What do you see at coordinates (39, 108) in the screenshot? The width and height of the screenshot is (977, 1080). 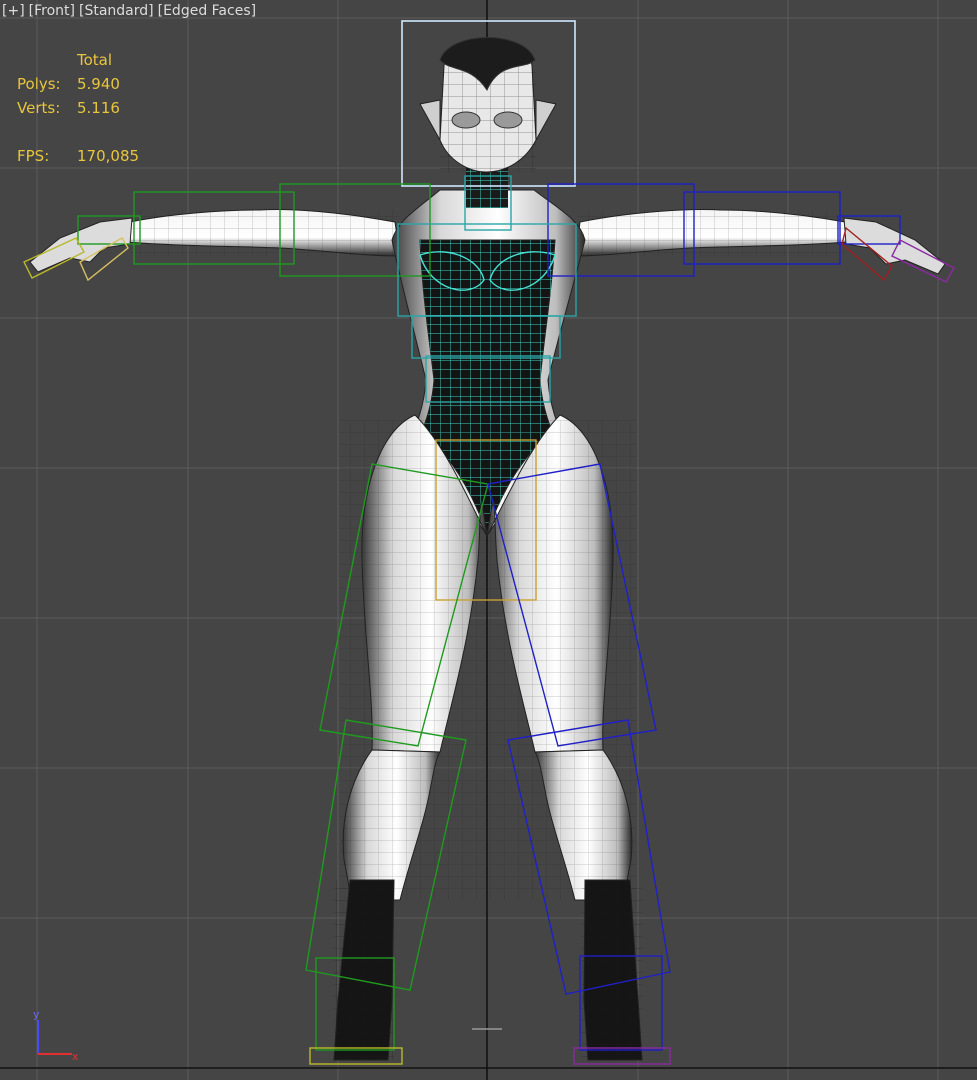 I see `verts-label: Verts:` at bounding box center [39, 108].